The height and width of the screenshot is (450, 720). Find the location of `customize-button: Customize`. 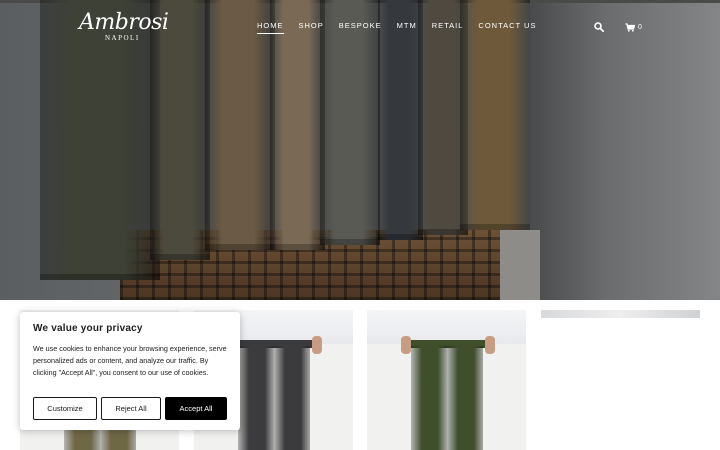

customize-button: Customize is located at coordinates (65, 408).